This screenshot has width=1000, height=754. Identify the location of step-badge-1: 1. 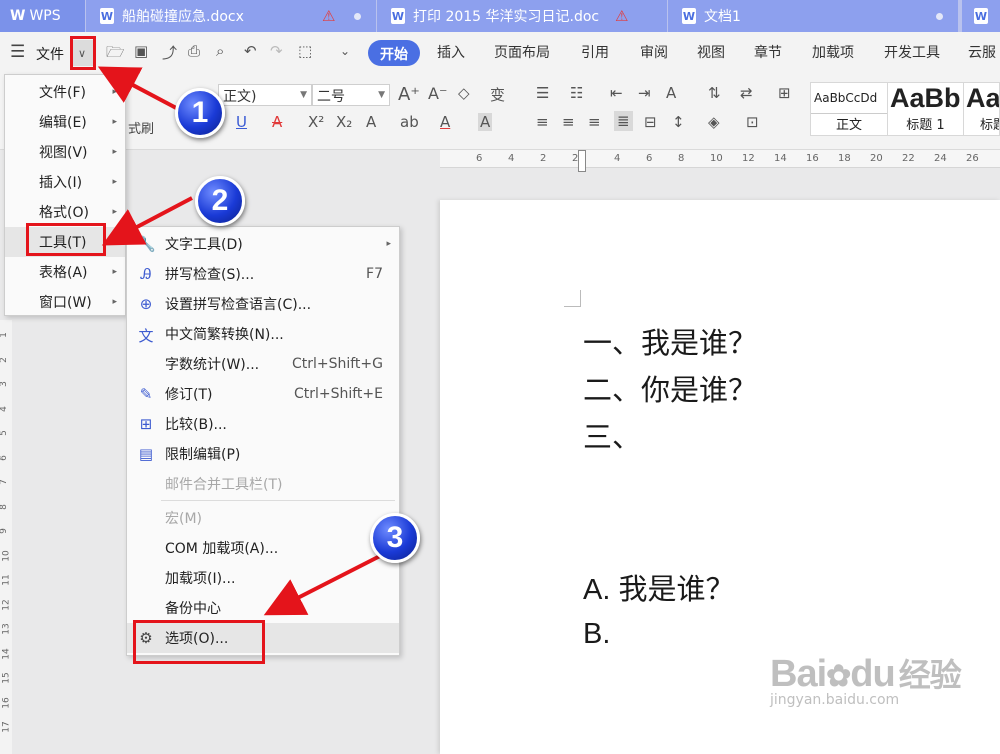
(200, 113).